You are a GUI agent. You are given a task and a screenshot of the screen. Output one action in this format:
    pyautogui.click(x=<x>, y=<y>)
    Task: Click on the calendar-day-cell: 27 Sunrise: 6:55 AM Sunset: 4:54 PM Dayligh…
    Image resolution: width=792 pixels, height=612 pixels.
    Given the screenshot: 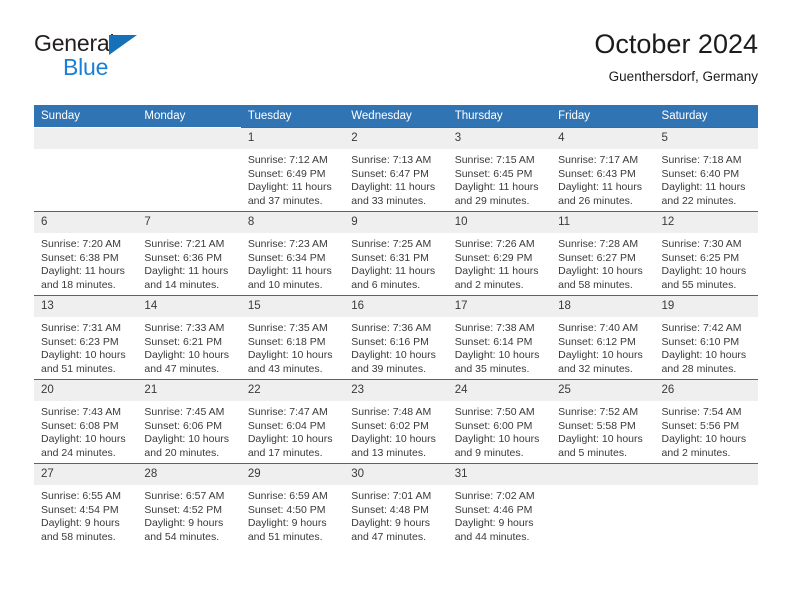 What is the action you would take?
    pyautogui.click(x=86, y=505)
    